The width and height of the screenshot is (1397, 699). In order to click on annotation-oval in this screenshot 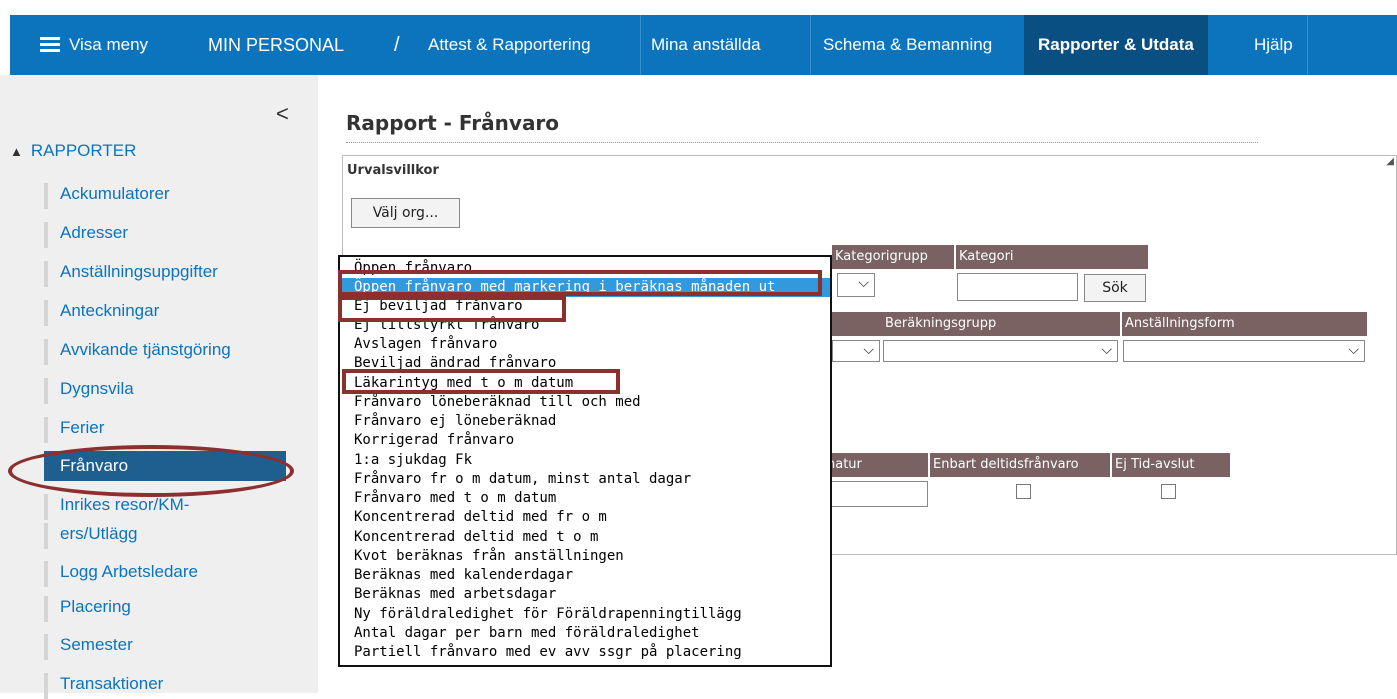, I will do `click(151, 471)`.